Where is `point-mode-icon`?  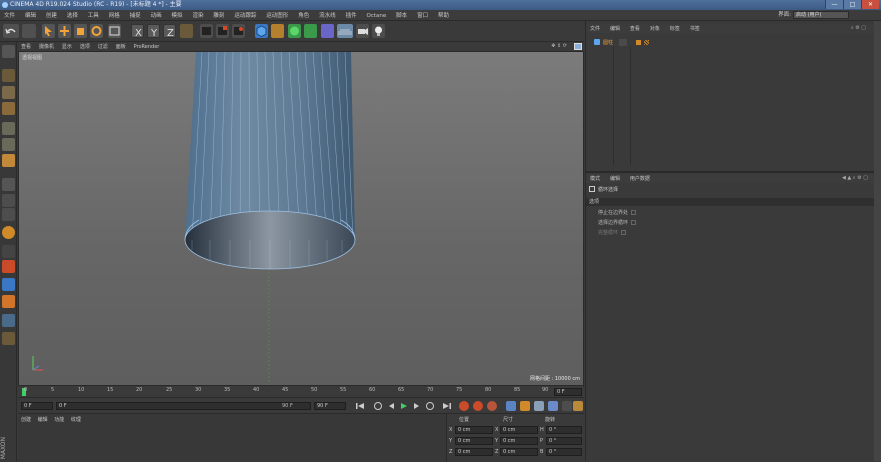 point-mode-icon is located at coordinates (8, 128).